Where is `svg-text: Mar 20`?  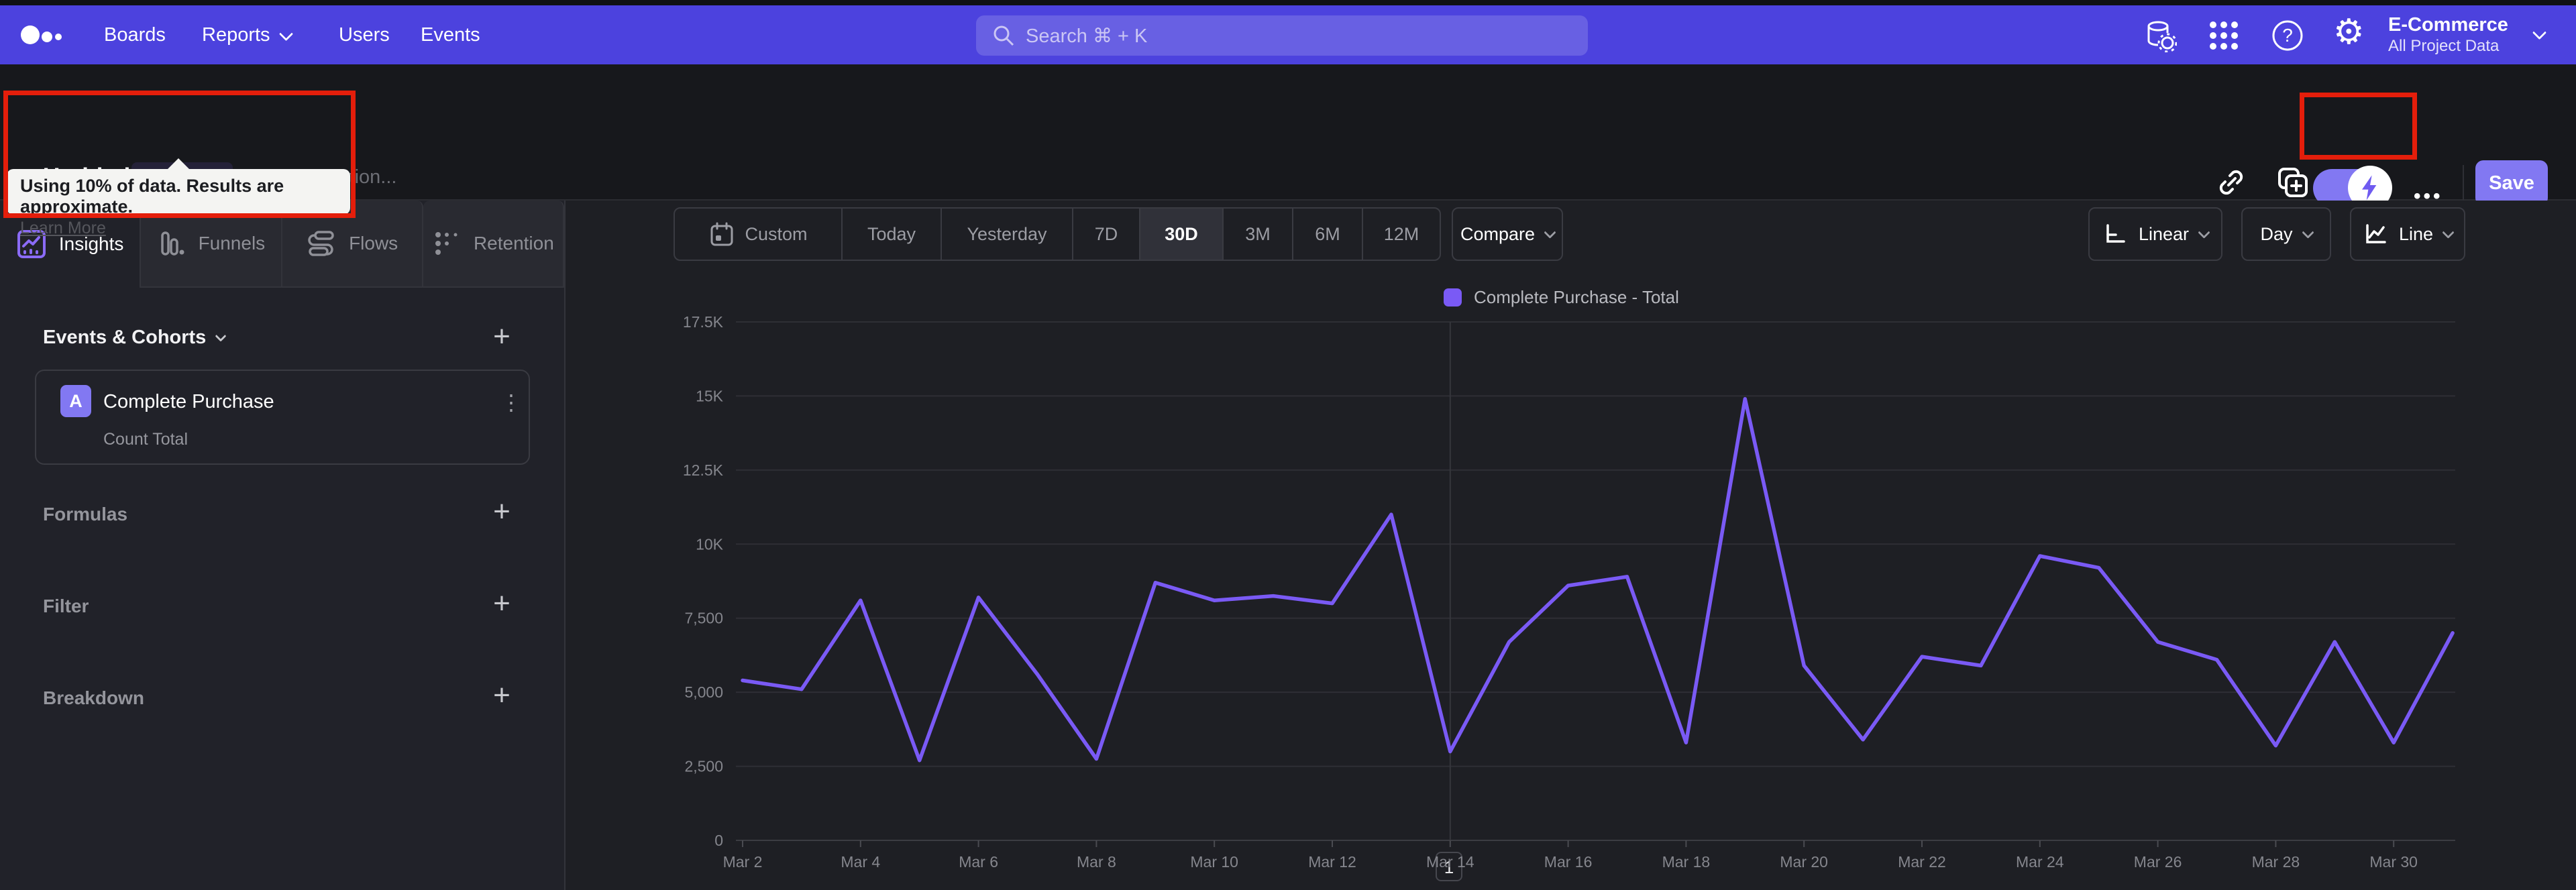 svg-text: Mar 20 is located at coordinates (1804, 862).